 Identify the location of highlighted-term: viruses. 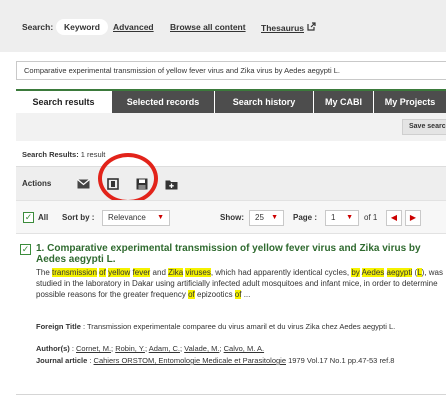
(198, 272).